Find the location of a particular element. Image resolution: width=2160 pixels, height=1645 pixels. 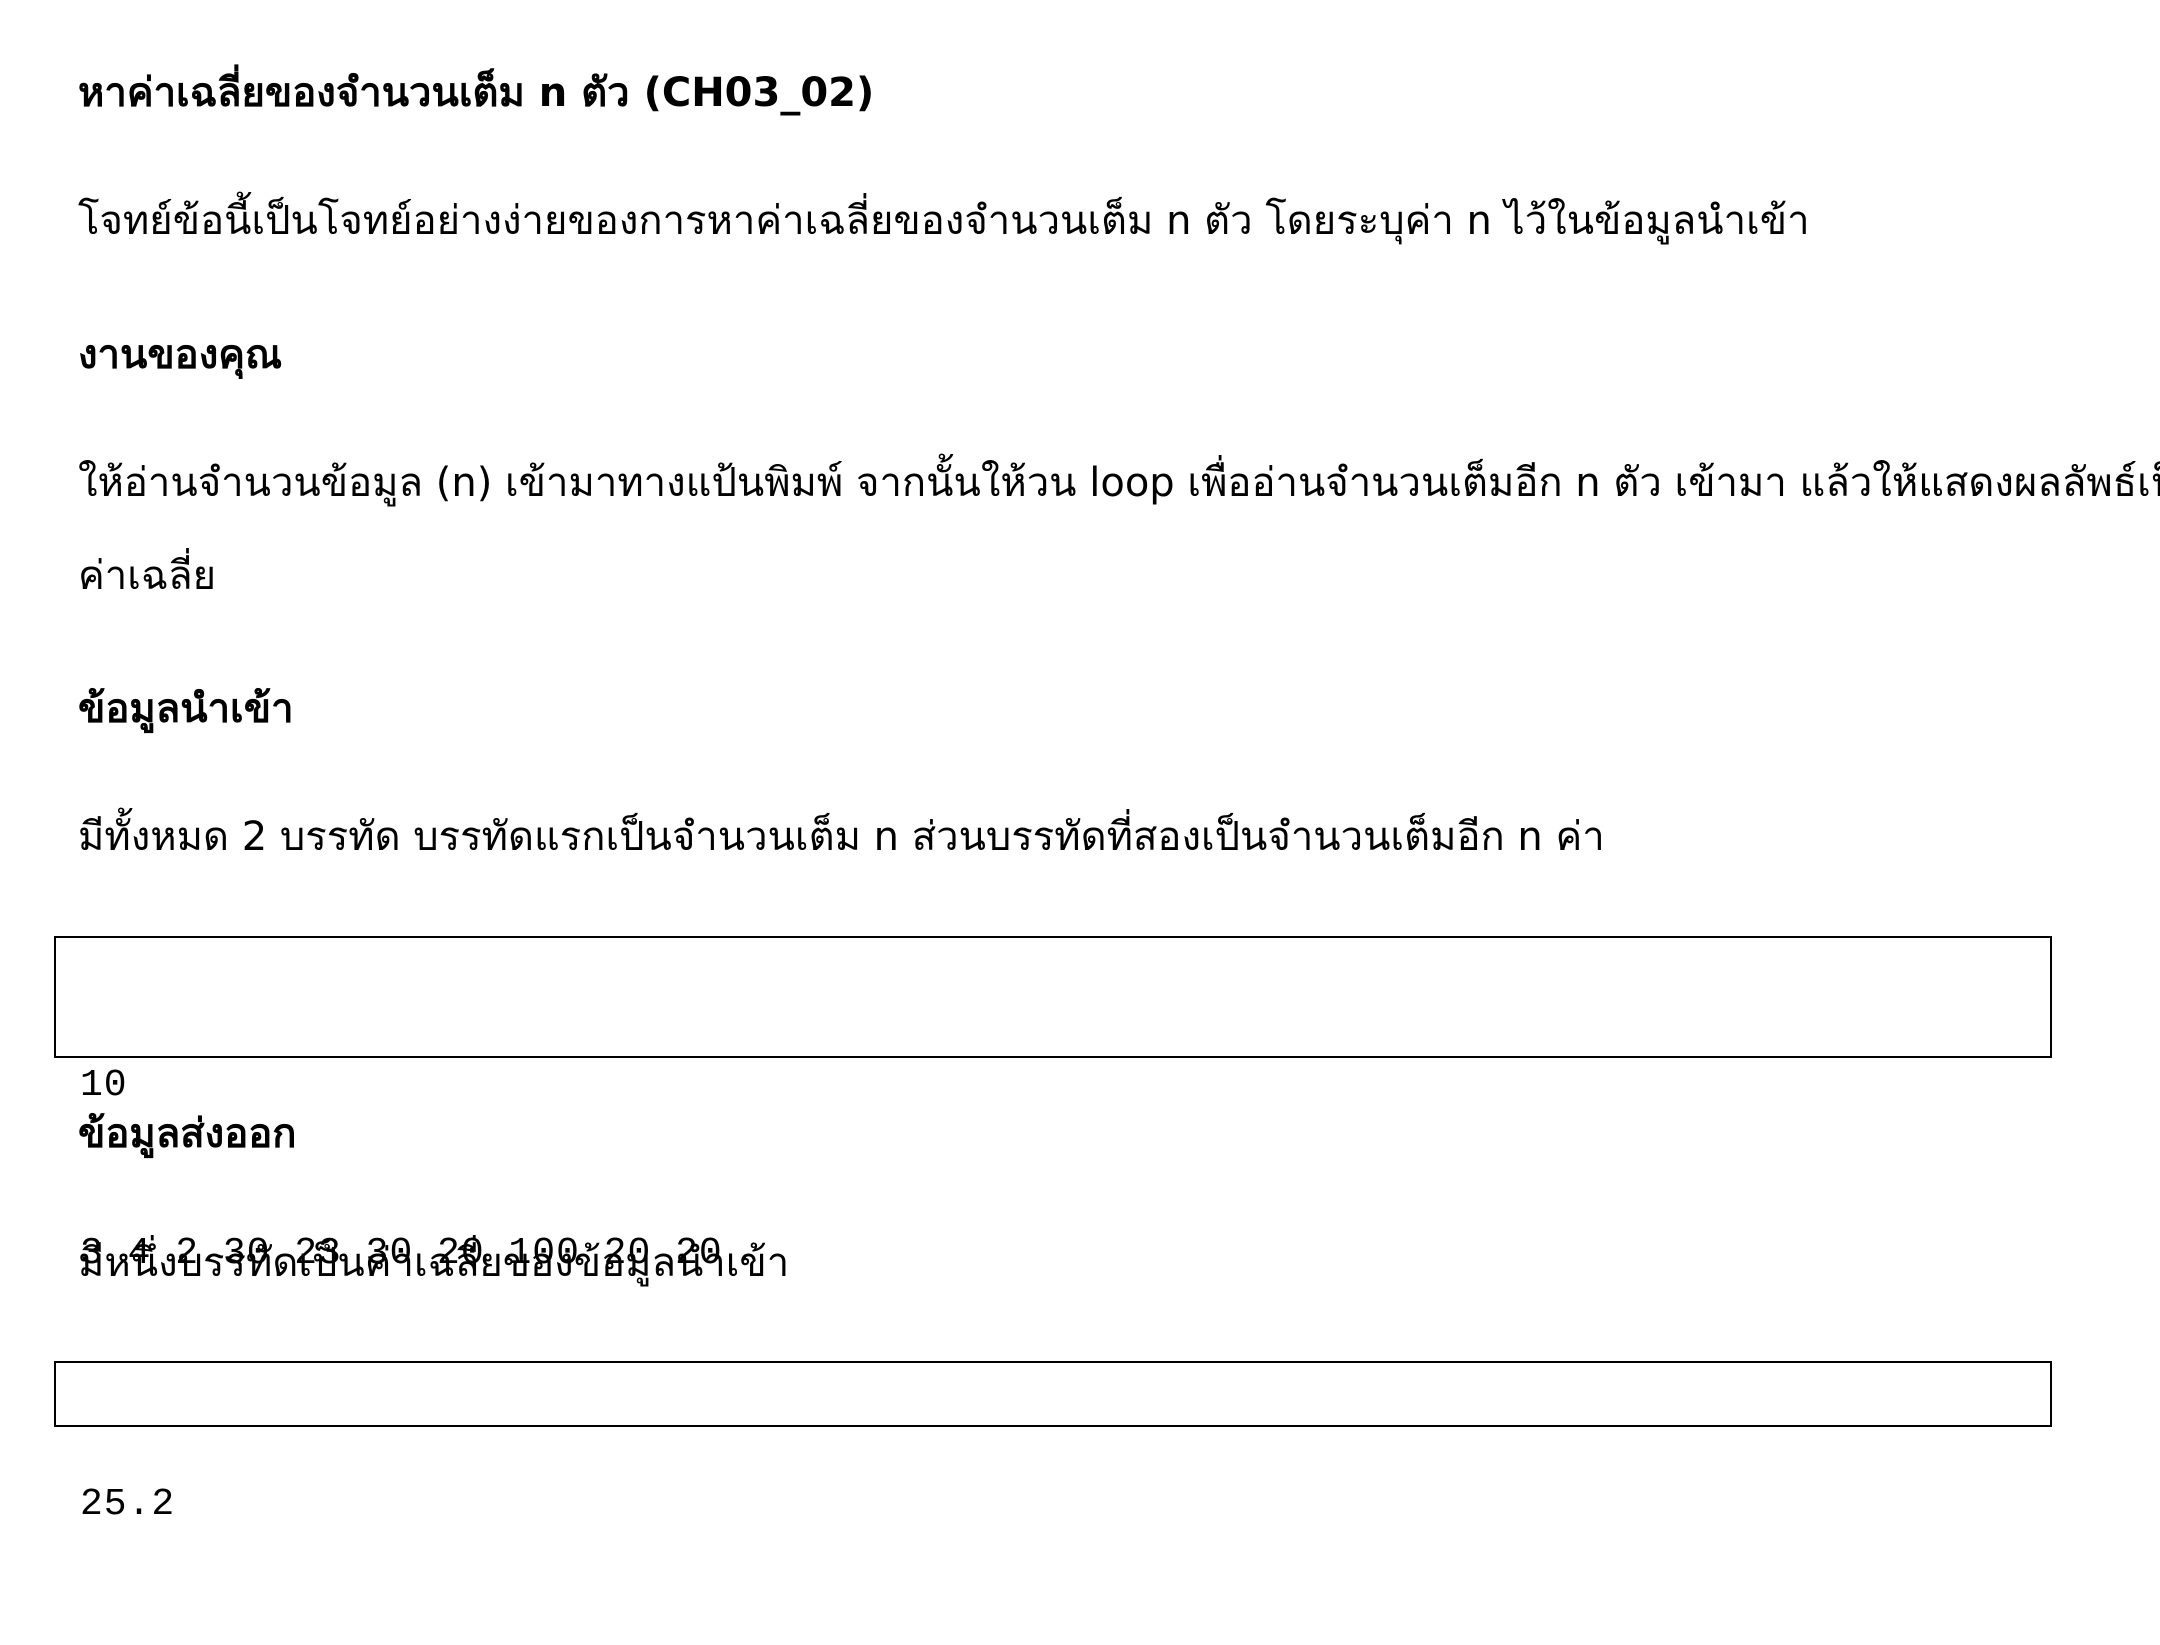

sample-output-box: 25.2 is located at coordinates (1053, 1443).